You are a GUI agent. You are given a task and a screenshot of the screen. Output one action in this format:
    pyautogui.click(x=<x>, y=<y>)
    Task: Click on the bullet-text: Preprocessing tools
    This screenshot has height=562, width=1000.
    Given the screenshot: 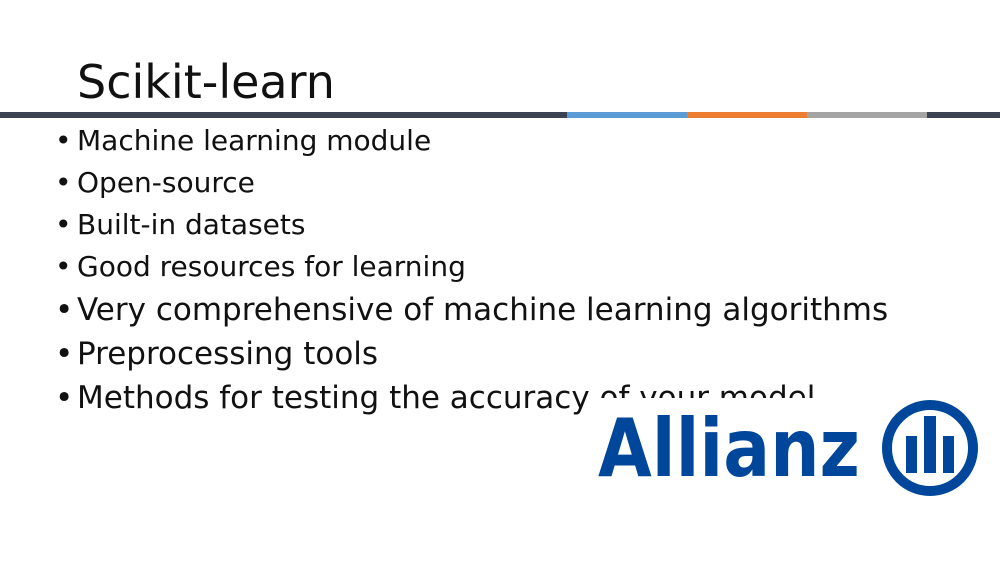 What is the action you would take?
    pyautogui.click(x=228, y=354)
    